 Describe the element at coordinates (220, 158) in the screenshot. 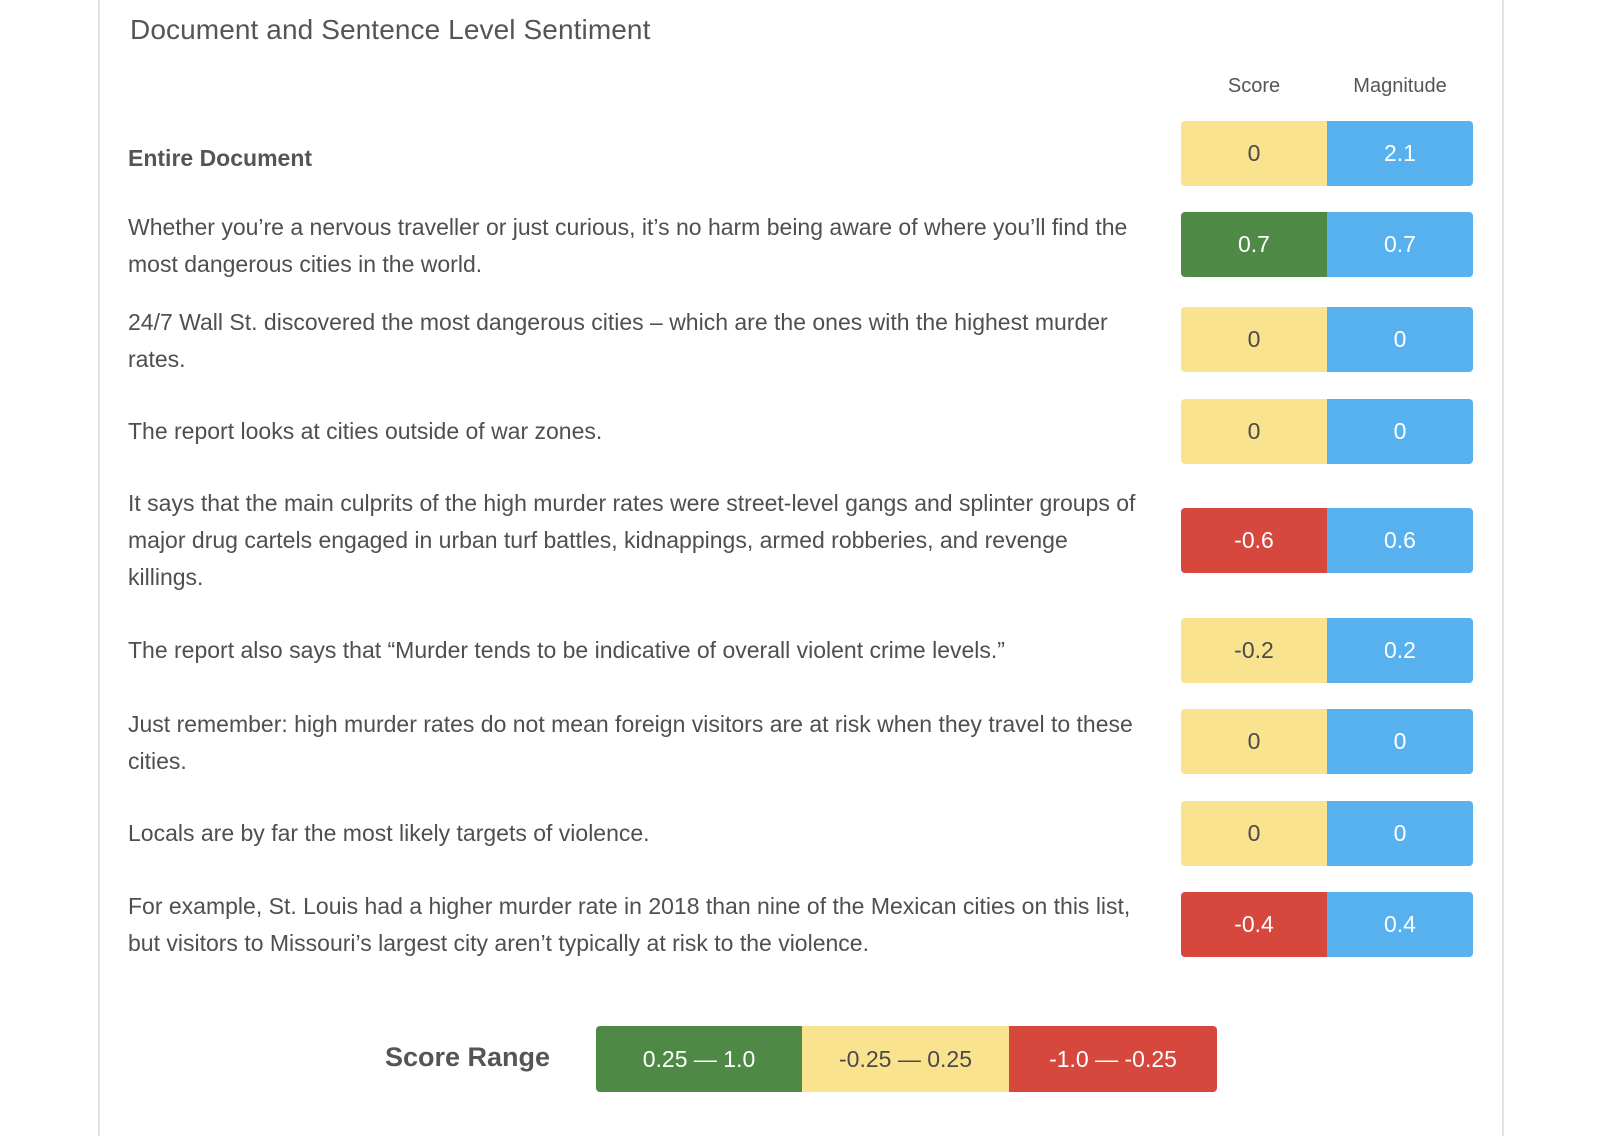

I see `entire-document-label: Entire Document` at that location.